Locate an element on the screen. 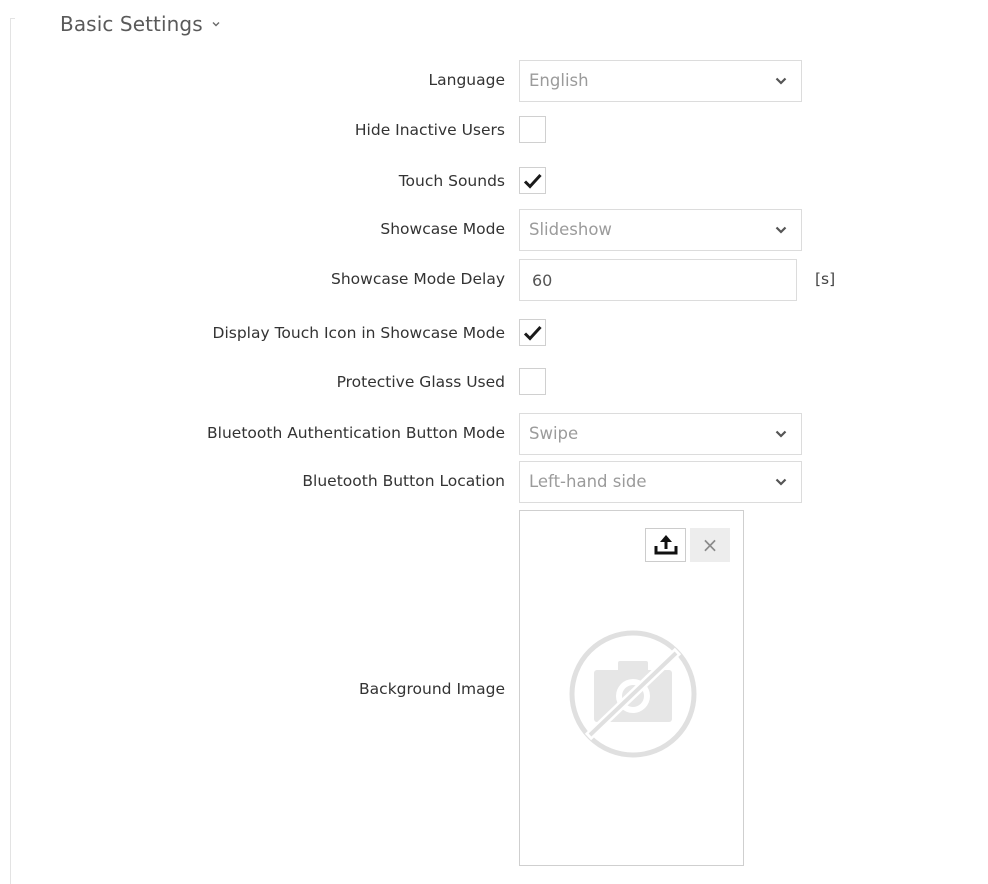 The image size is (988, 884). background-image-box: × is located at coordinates (631, 688).